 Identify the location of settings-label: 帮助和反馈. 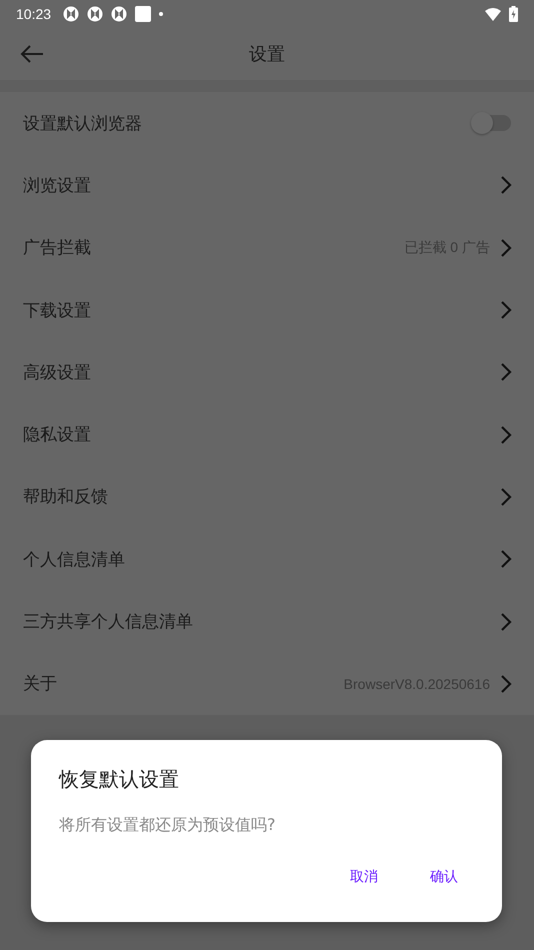
(66, 497).